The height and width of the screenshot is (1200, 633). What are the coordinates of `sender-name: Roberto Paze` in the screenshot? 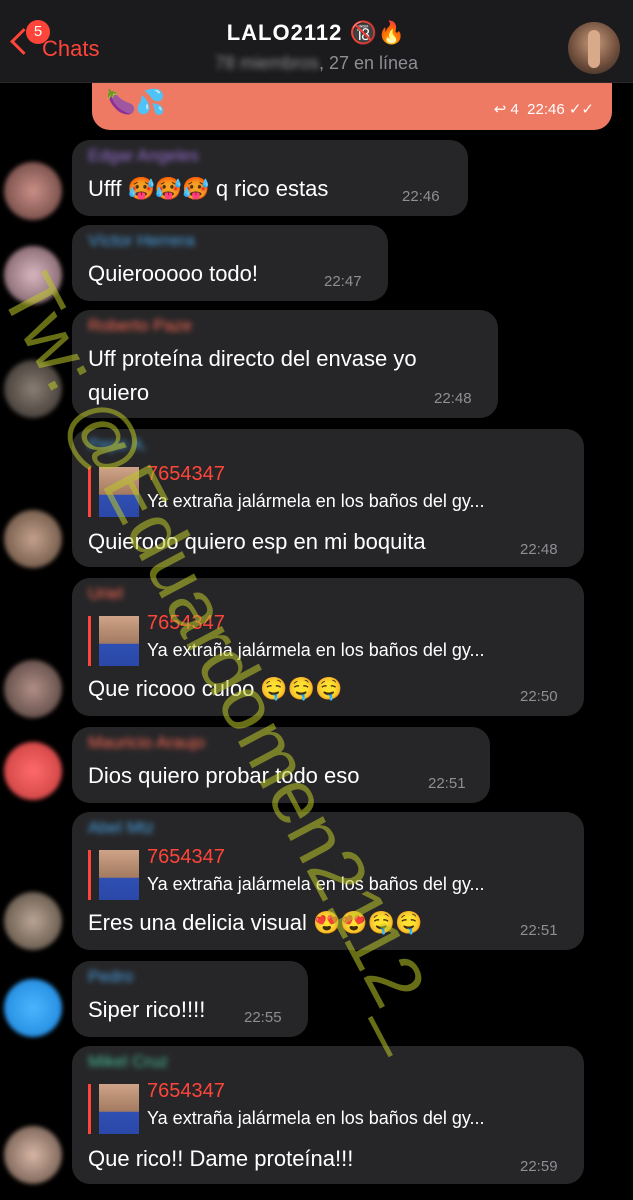 It's located at (140, 326).